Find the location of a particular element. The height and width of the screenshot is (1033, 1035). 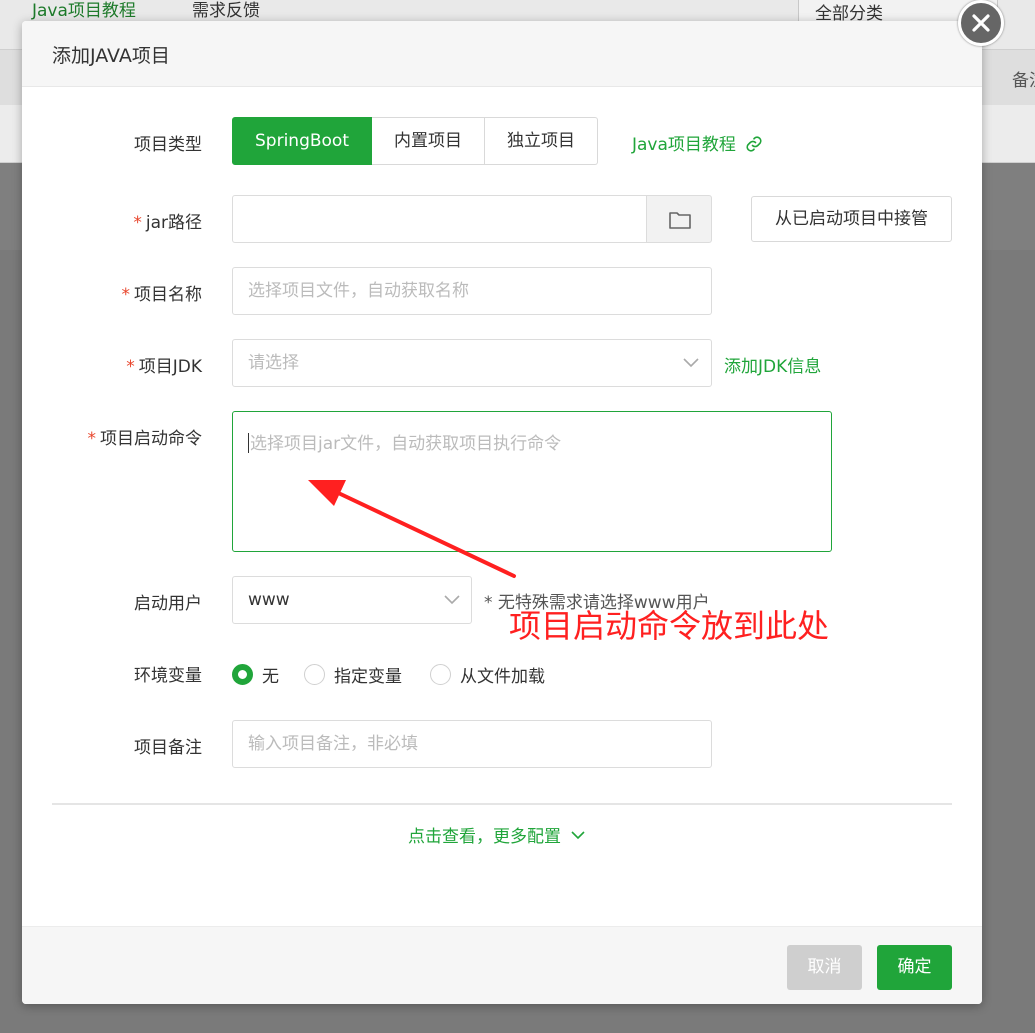

remark-input: 输入项目备注，非必填 is located at coordinates (472, 744).